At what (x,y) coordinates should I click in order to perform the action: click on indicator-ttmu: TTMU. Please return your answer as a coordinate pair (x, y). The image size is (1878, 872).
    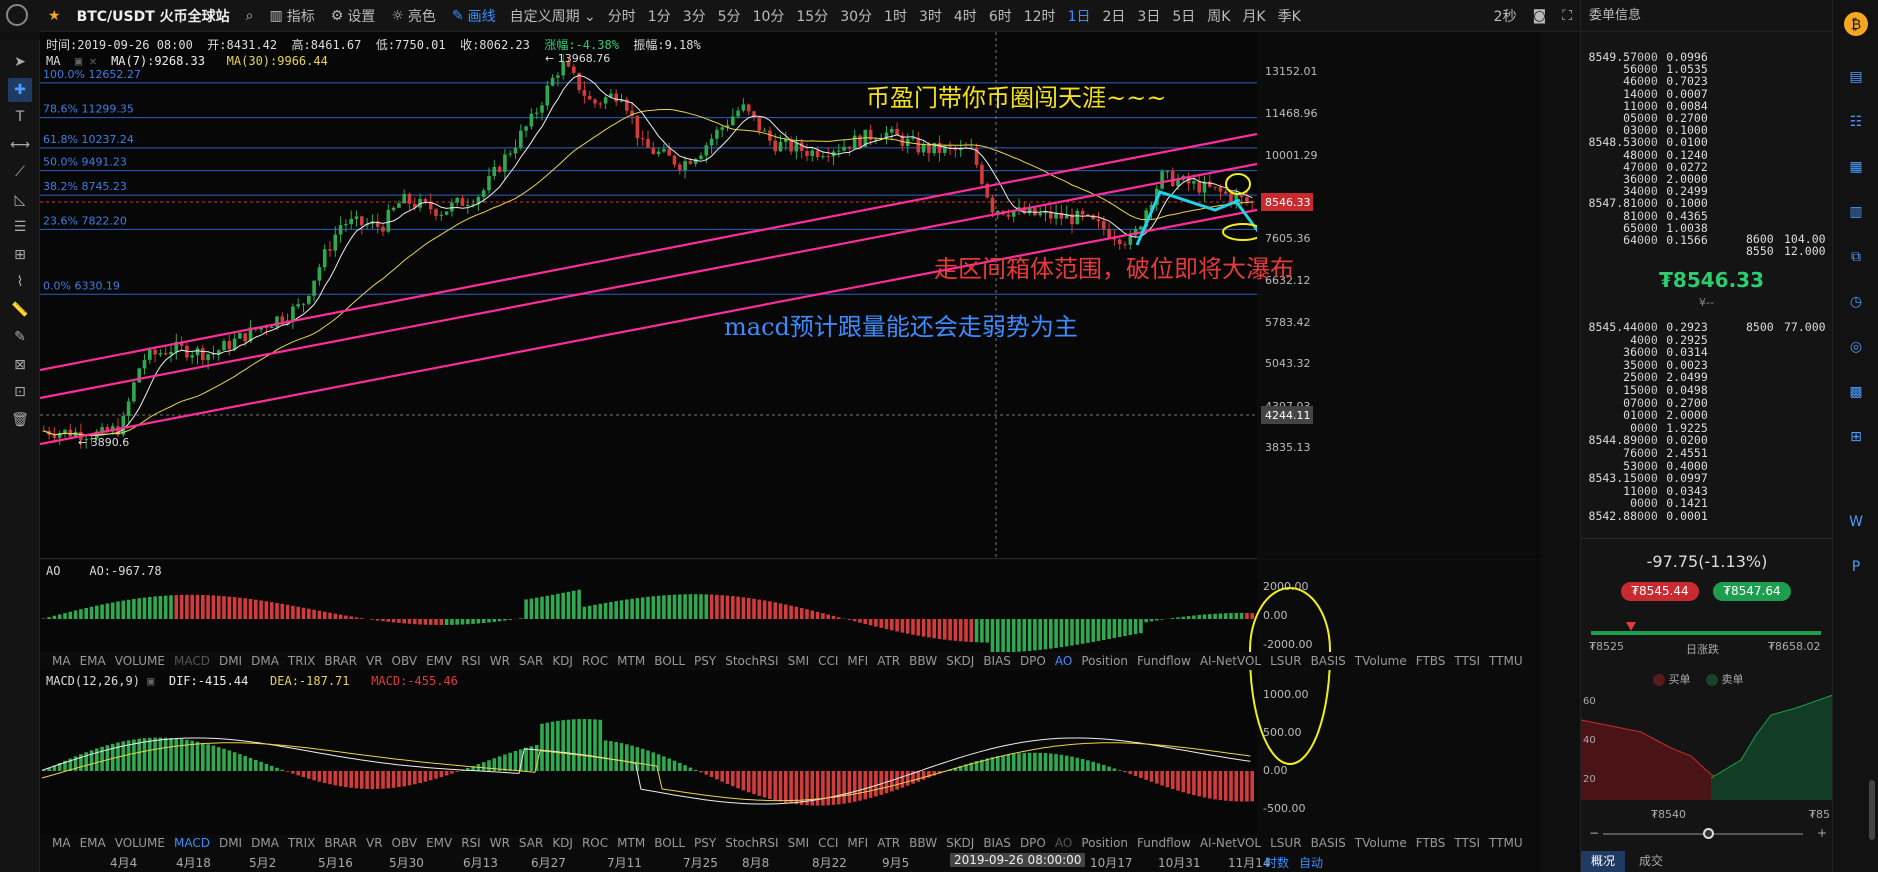
    Looking at the image, I should click on (1506, 843).